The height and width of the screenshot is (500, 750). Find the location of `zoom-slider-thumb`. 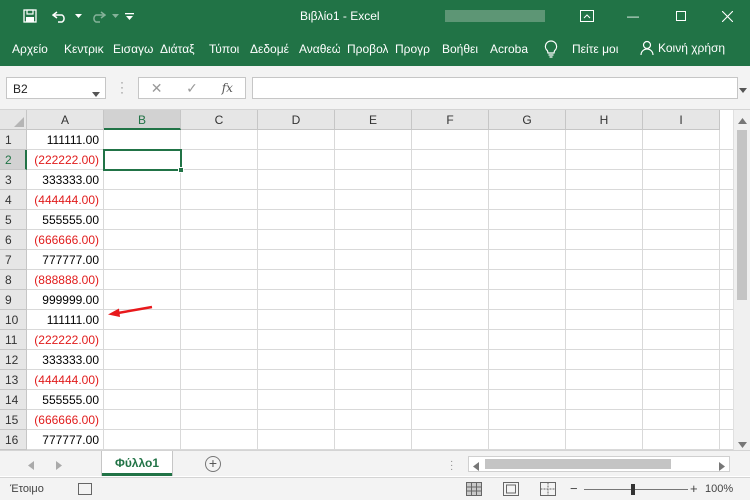

zoom-slider-thumb is located at coordinates (633, 489).